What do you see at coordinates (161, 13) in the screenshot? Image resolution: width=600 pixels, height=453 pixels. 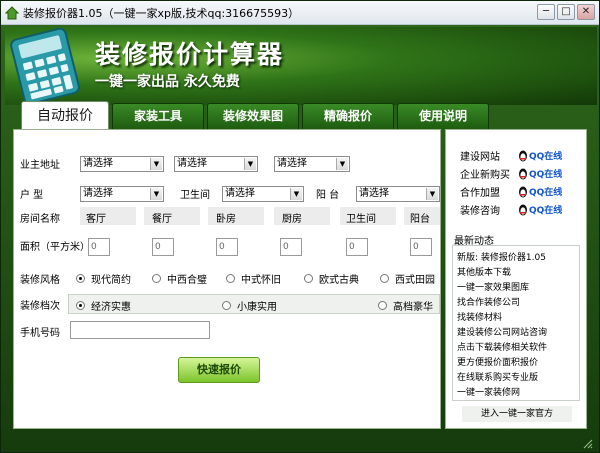 I see `window-title: 装修报价器1.05（一键一家xp版,技术qq:316675593）` at bounding box center [161, 13].